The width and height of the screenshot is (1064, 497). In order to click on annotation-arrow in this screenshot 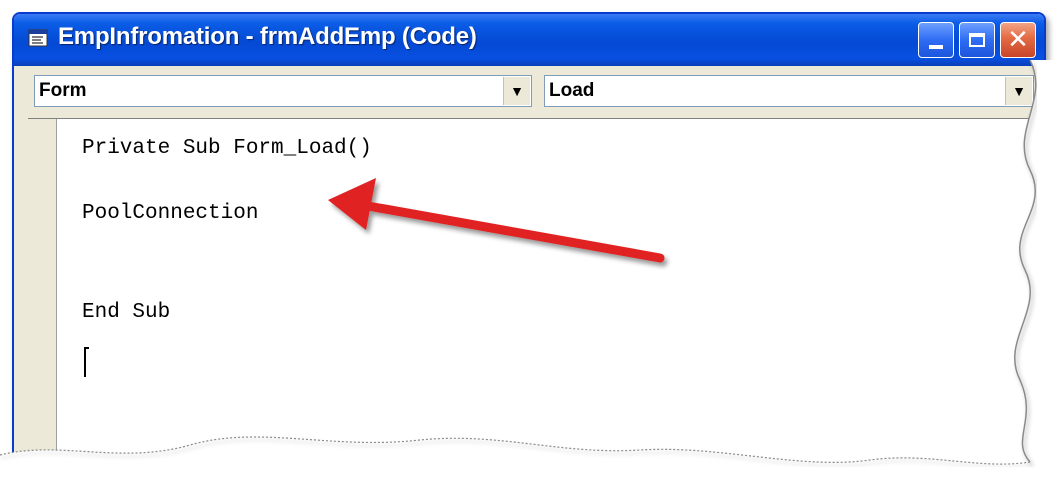, I will do `click(496, 220)`.